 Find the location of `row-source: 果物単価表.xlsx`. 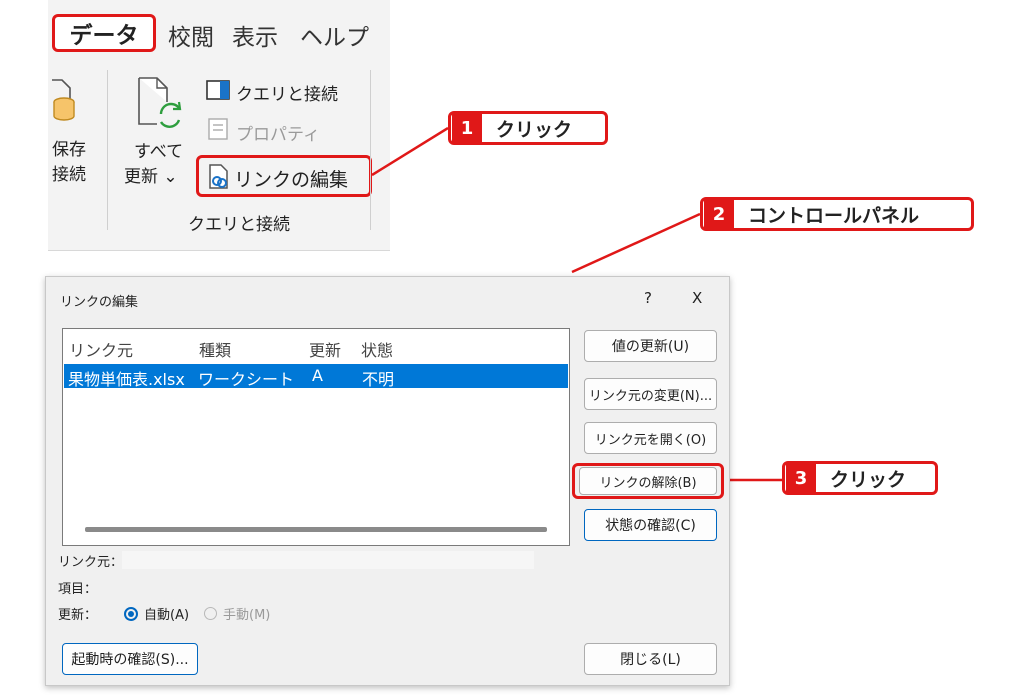

row-source: 果物単価表.xlsx is located at coordinates (126, 379).